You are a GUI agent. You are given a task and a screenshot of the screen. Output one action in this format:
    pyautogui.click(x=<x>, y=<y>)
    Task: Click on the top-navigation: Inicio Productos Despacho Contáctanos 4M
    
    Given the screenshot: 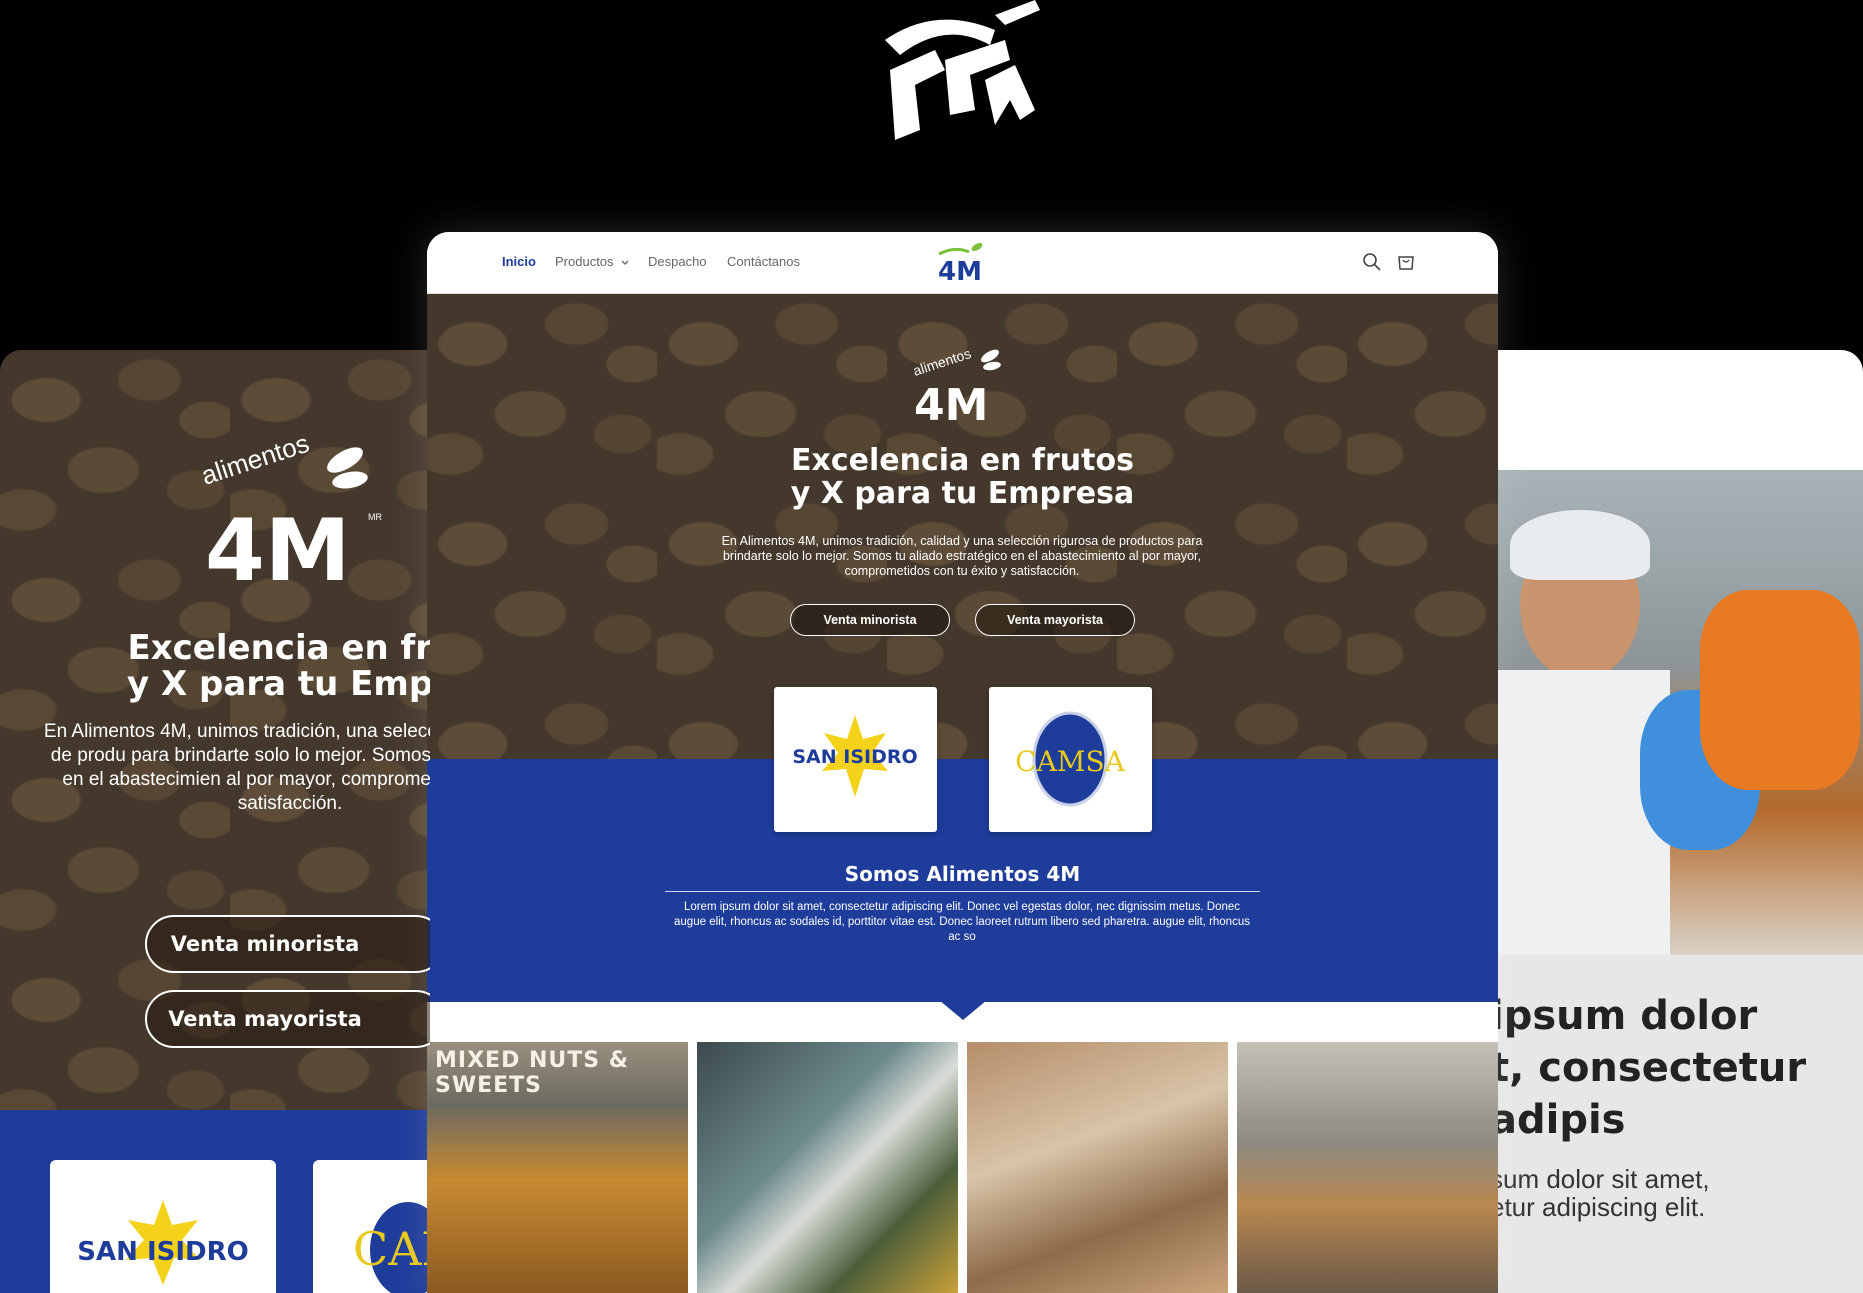 What is the action you would take?
    pyautogui.click(x=962, y=263)
    